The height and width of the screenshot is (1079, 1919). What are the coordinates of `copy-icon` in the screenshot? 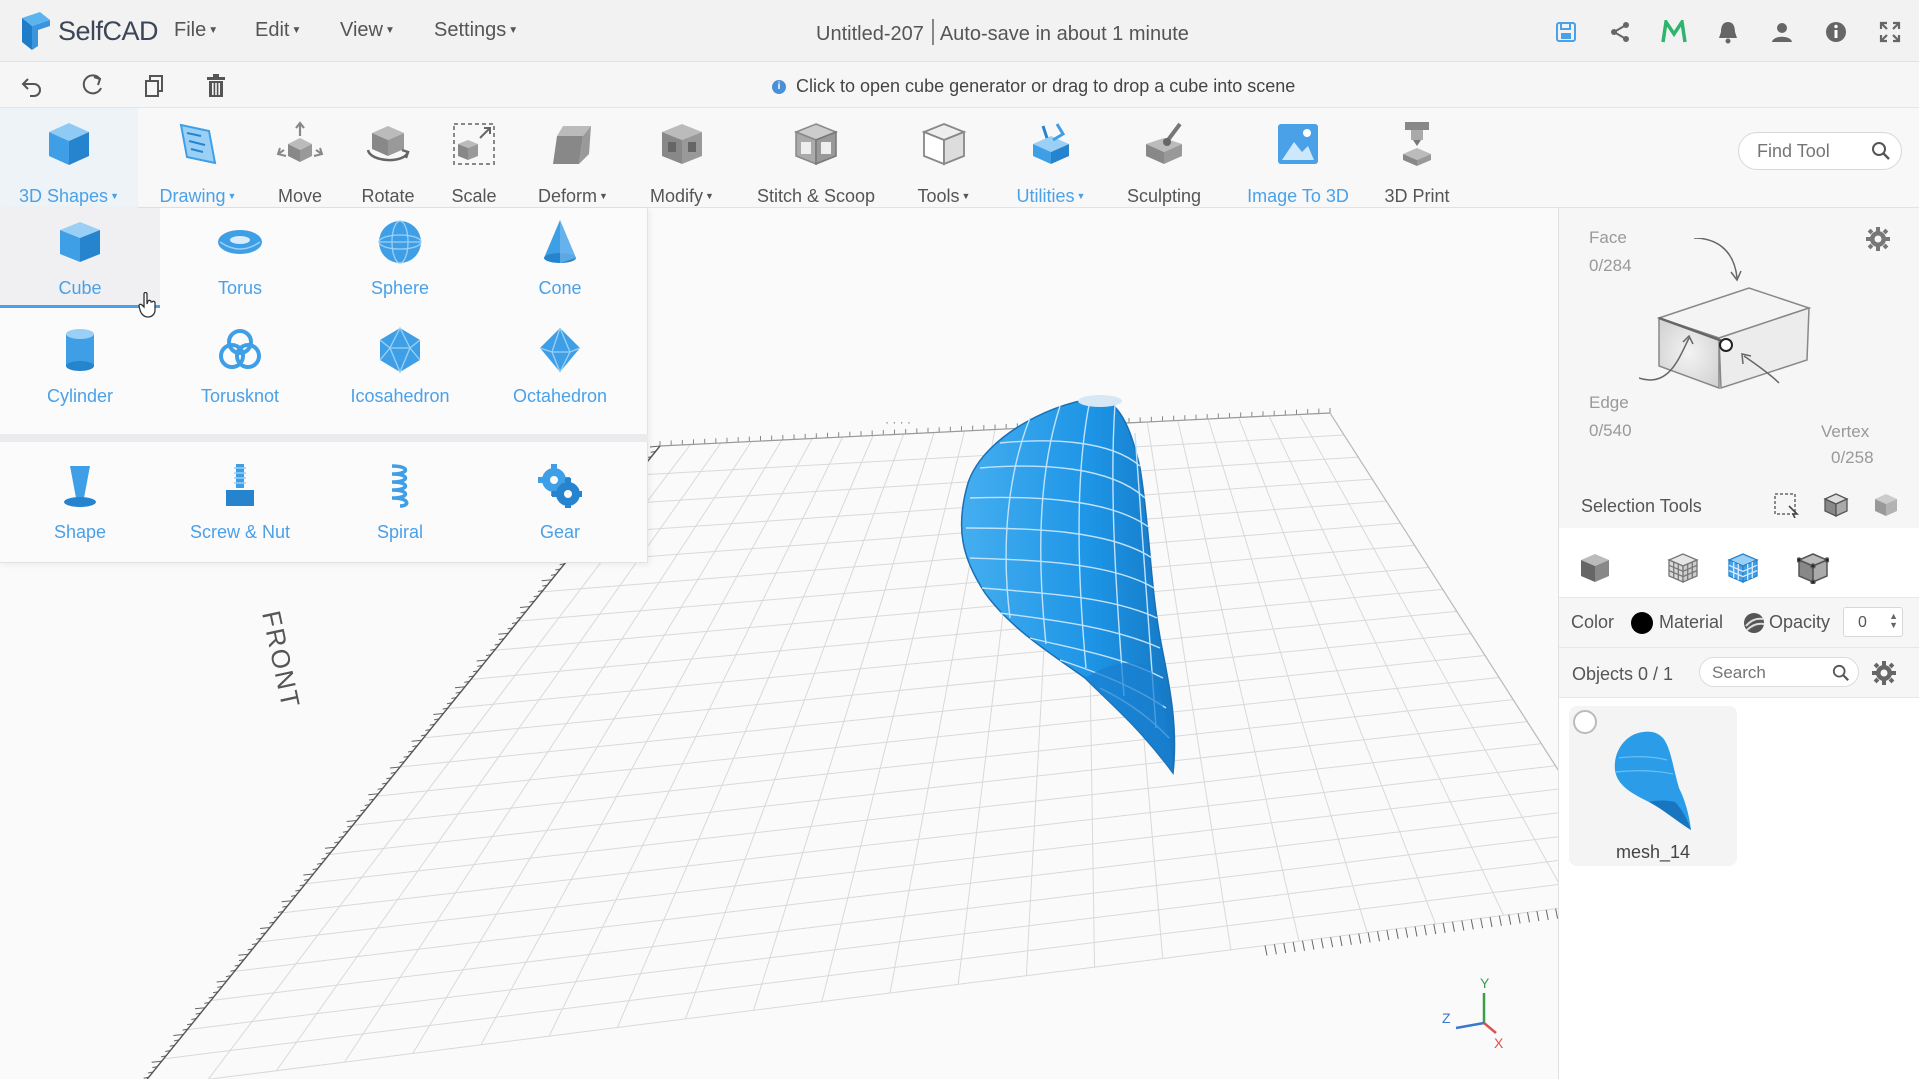 It's located at (154, 86).